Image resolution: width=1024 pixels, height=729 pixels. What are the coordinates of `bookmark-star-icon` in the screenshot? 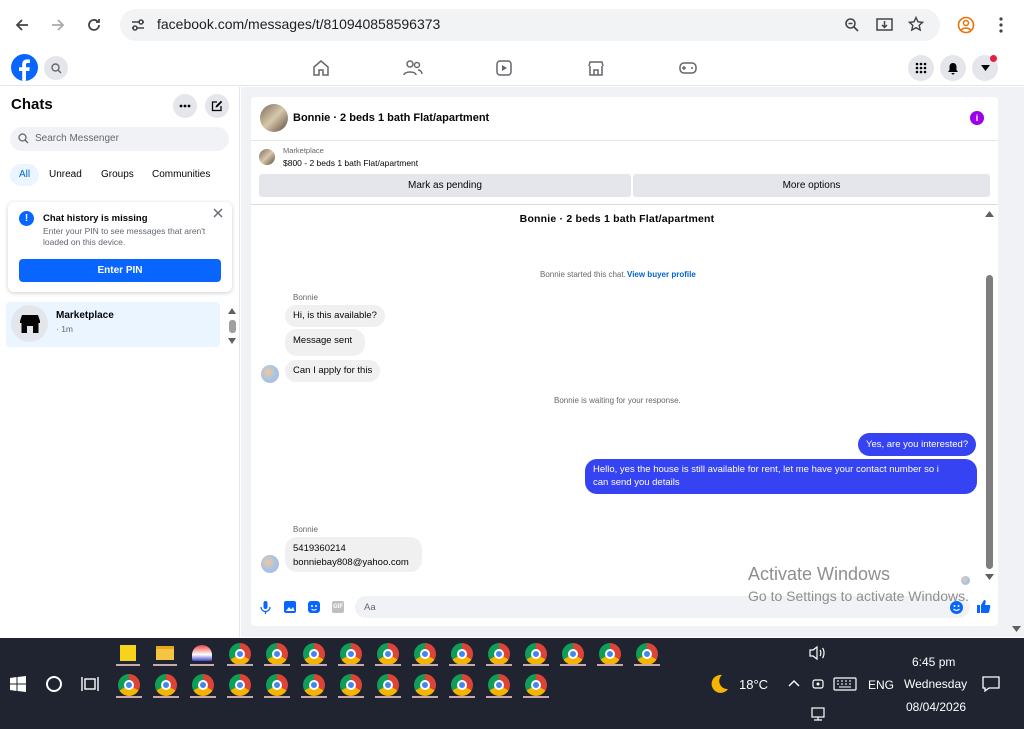 It's located at (916, 24).